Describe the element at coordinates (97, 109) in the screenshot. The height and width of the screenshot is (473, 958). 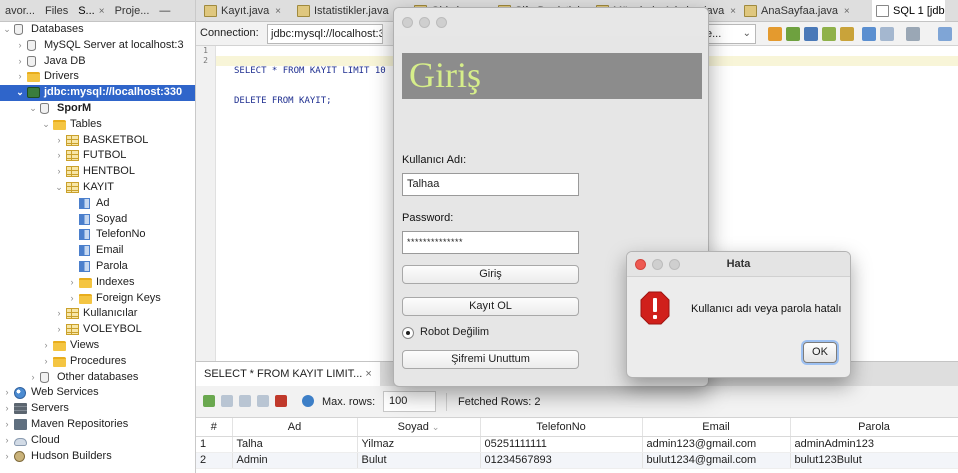
I see `tree-item: ⌄ SporM` at that location.